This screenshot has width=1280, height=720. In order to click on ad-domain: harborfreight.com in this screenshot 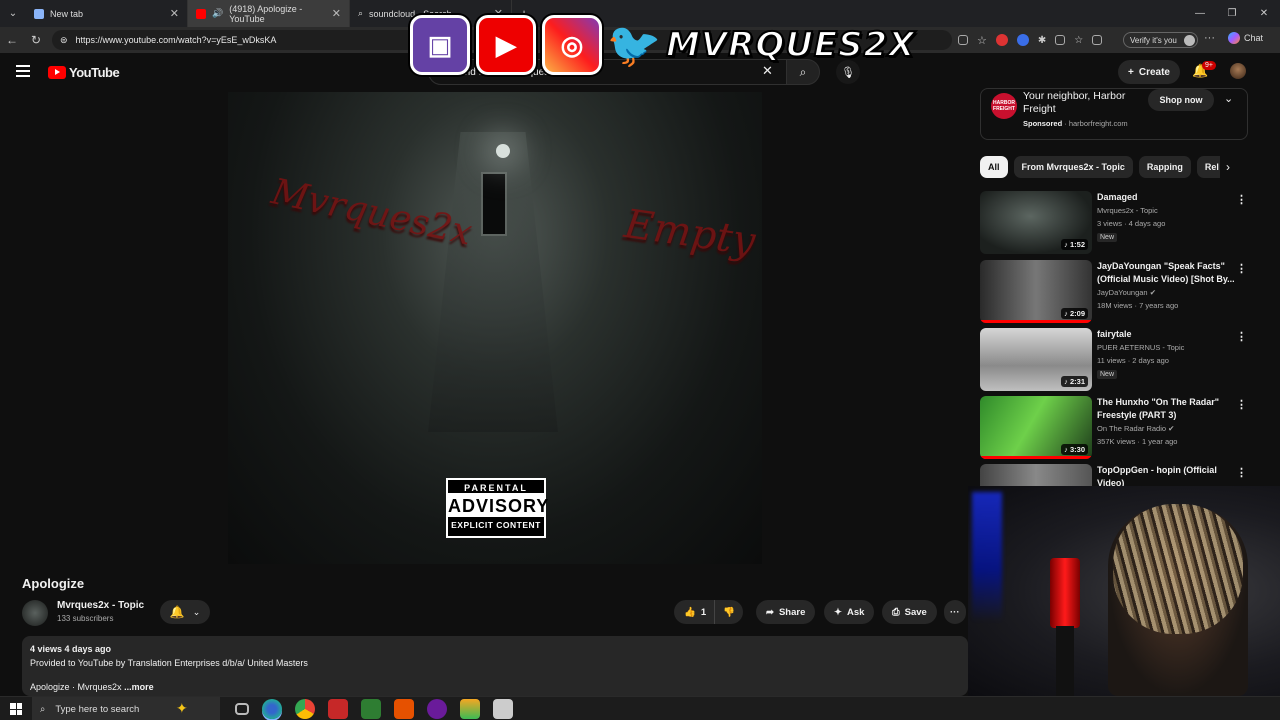, I will do `click(1098, 123)`.